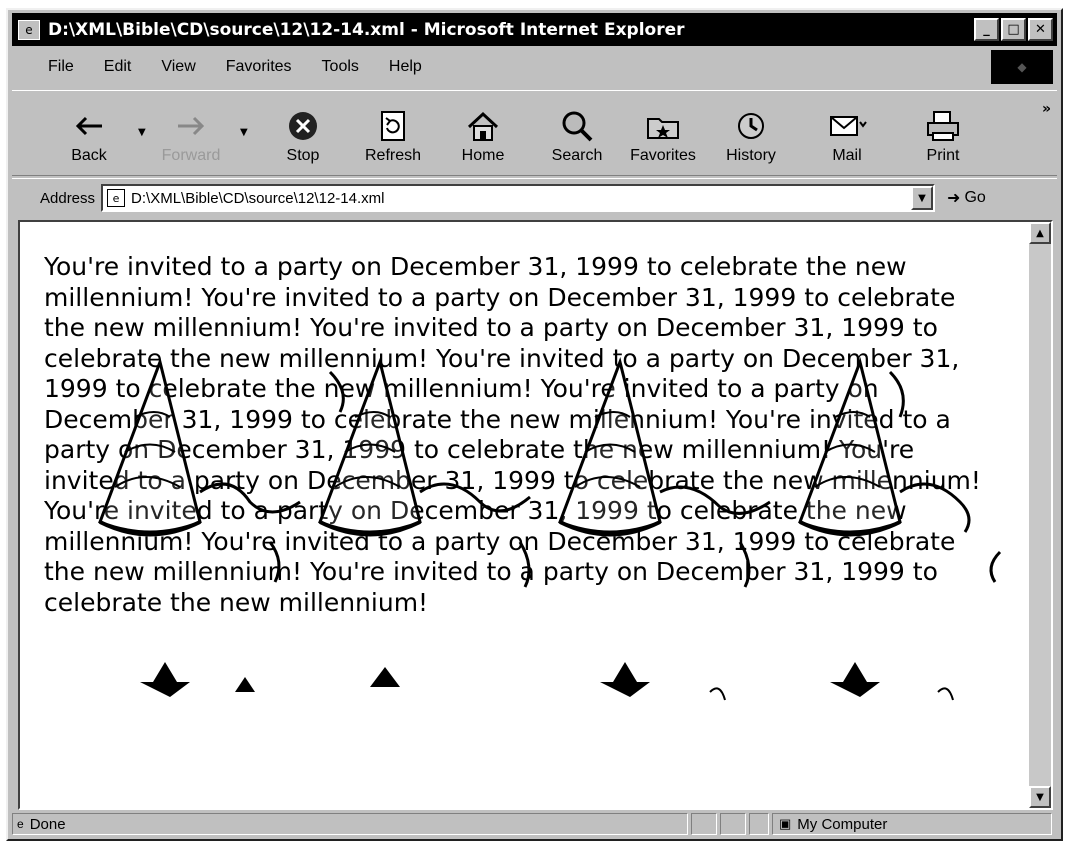  I want to click on menu-favorites: Favorites, so click(259, 67).